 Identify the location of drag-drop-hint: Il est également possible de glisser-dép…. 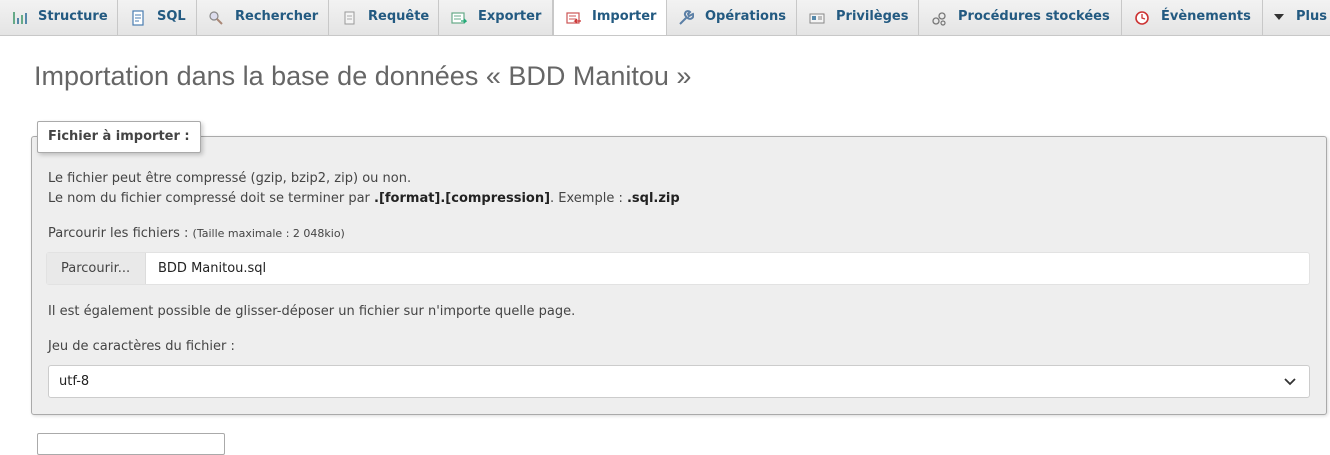
(312, 311).